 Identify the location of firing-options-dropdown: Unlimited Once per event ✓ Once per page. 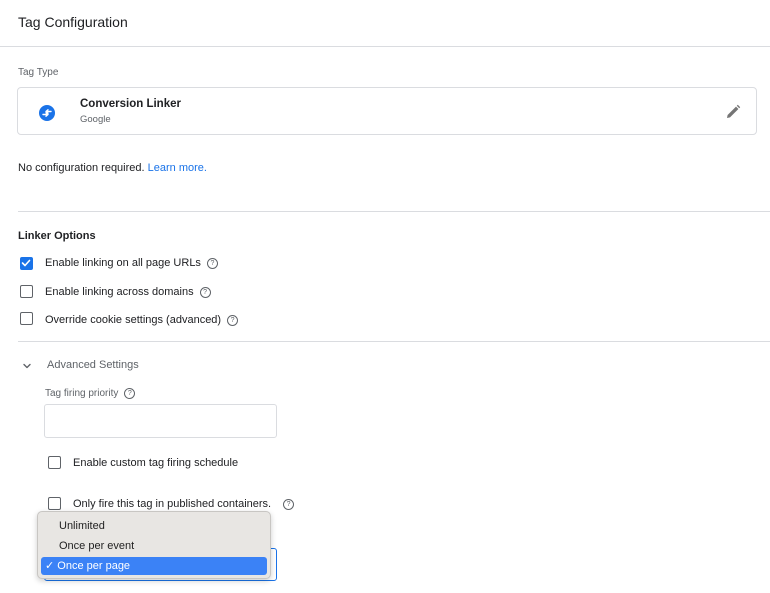
(154, 545).